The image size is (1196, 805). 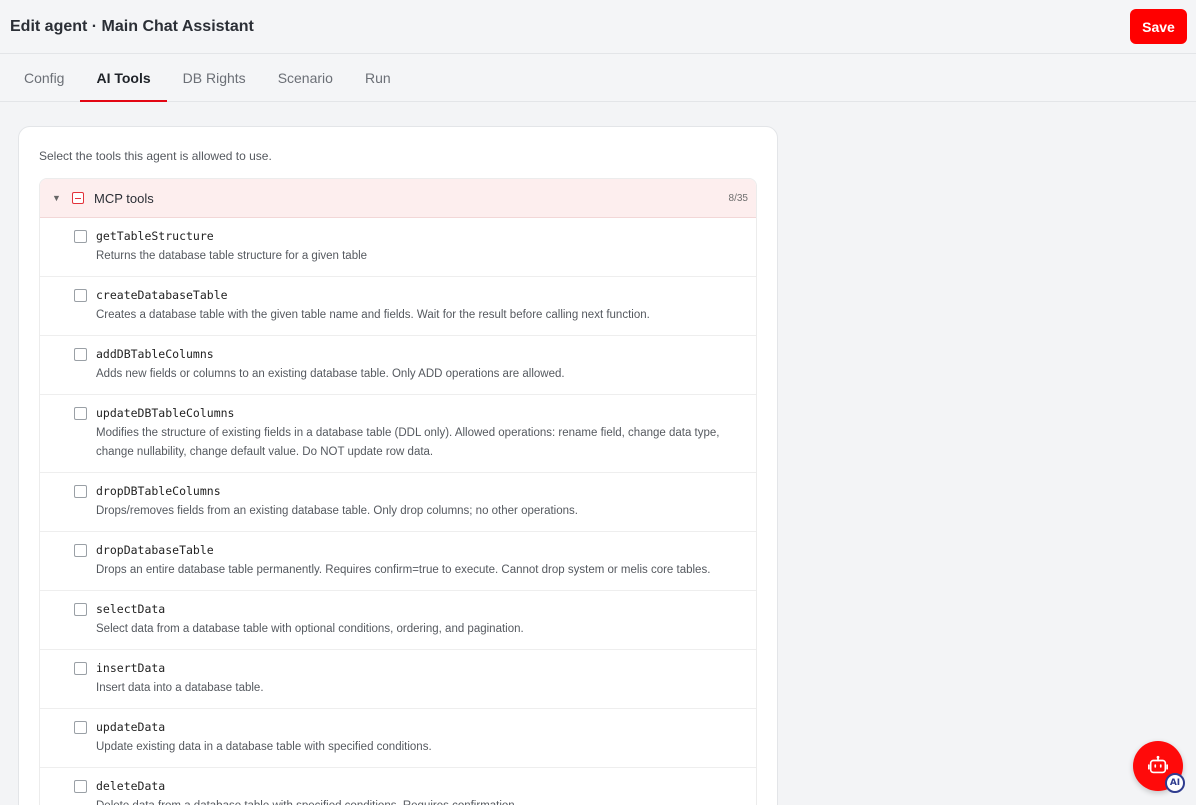 I want to click on tool-group-header: ▼ MCP tools 8/35, so click(x=398, y=198).